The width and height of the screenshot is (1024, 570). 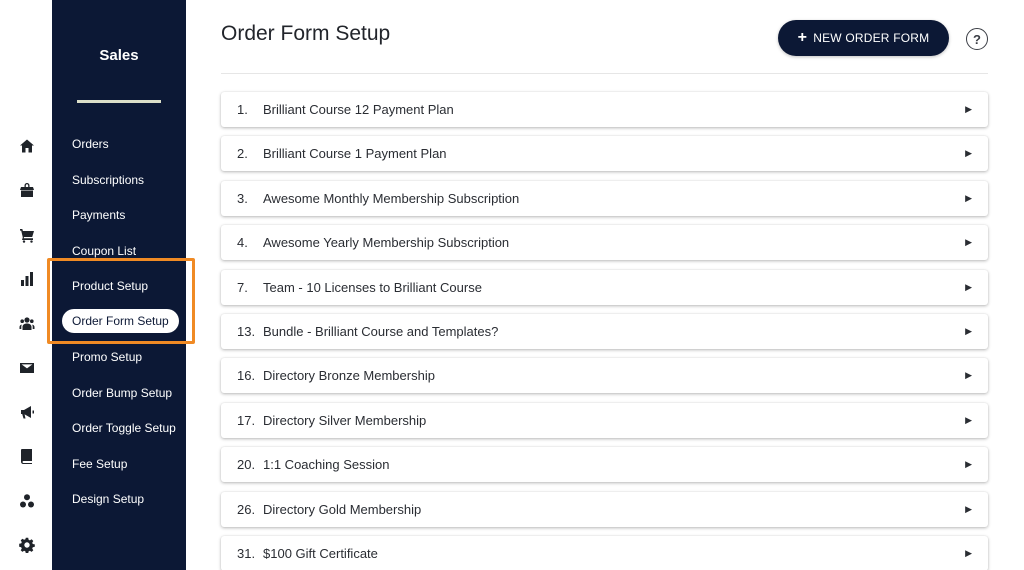 What do you see at coordinates (27, 368) in the screenshot?
I see `mail-icon` at bounding box center [27, 368].